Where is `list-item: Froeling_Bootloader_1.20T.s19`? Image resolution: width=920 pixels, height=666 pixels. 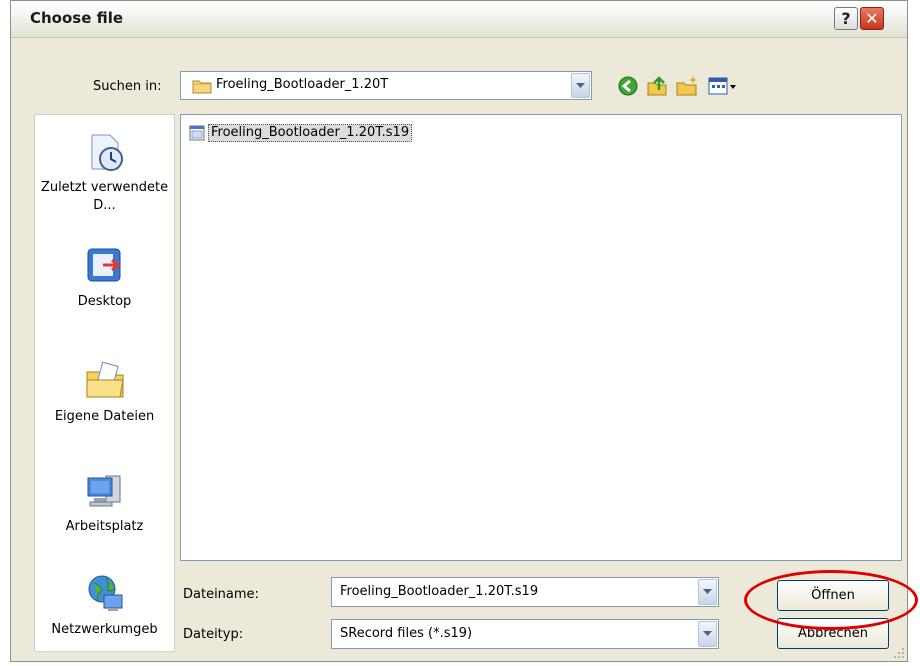 list-item: Froeling_Bootloader_1.20T.s19 is located at coordinates (301, 133).